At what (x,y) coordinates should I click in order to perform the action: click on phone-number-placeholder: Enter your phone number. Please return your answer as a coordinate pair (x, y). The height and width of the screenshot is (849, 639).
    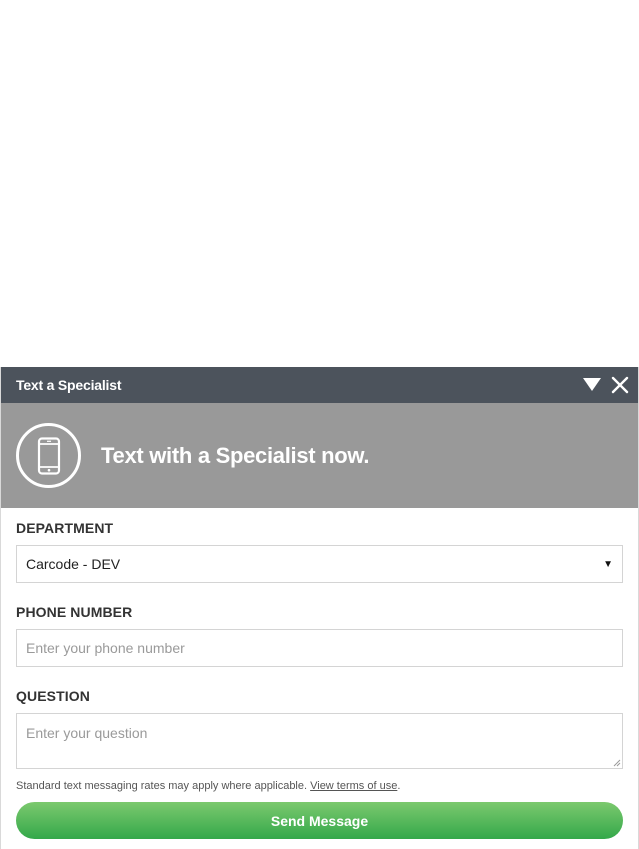
    Looking at the image, I should click on (105, 648).